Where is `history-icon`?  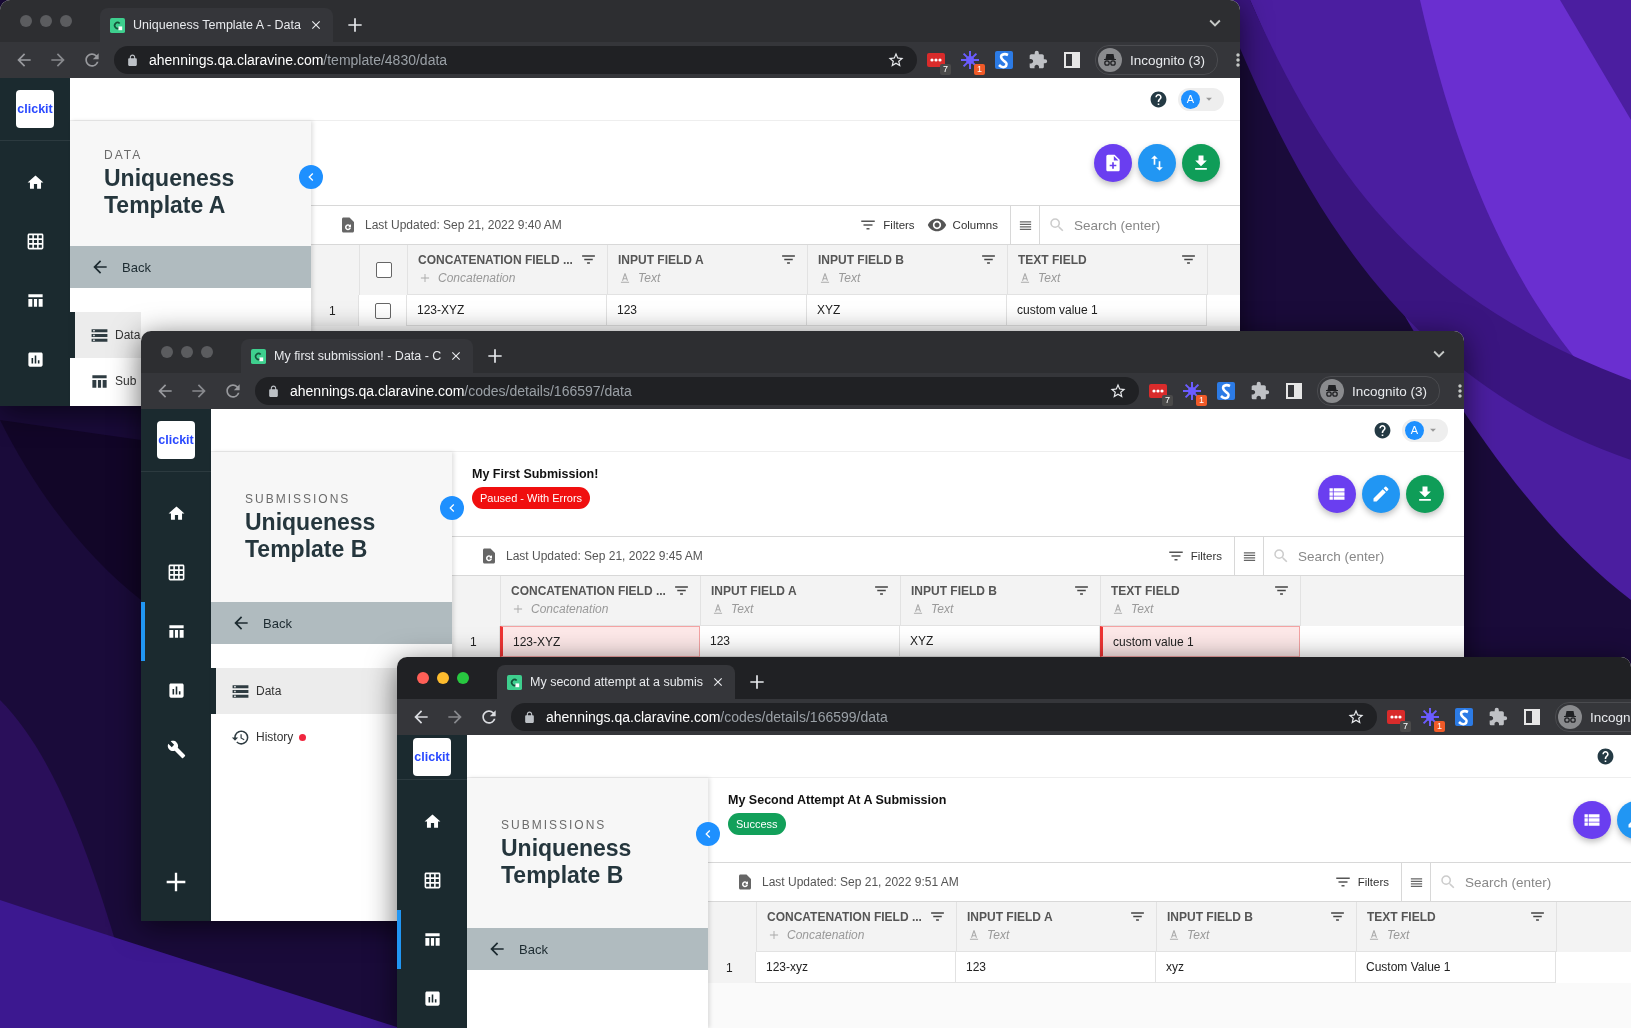 history-icon is located at coordinates (240, 737).